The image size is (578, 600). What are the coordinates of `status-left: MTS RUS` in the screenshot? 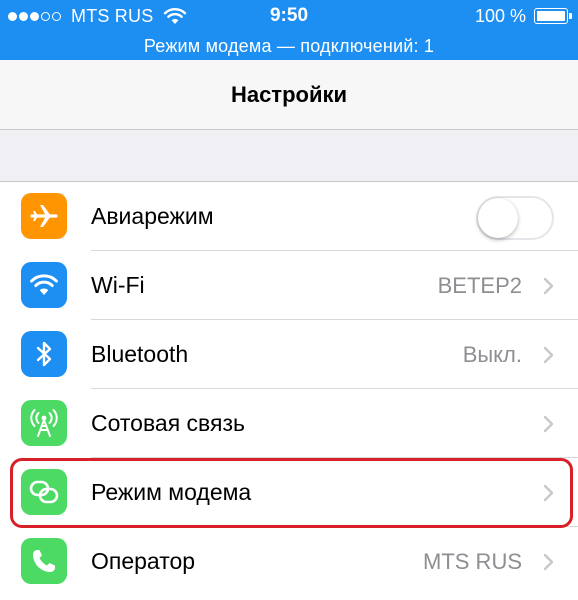 It's located at (97, 16).